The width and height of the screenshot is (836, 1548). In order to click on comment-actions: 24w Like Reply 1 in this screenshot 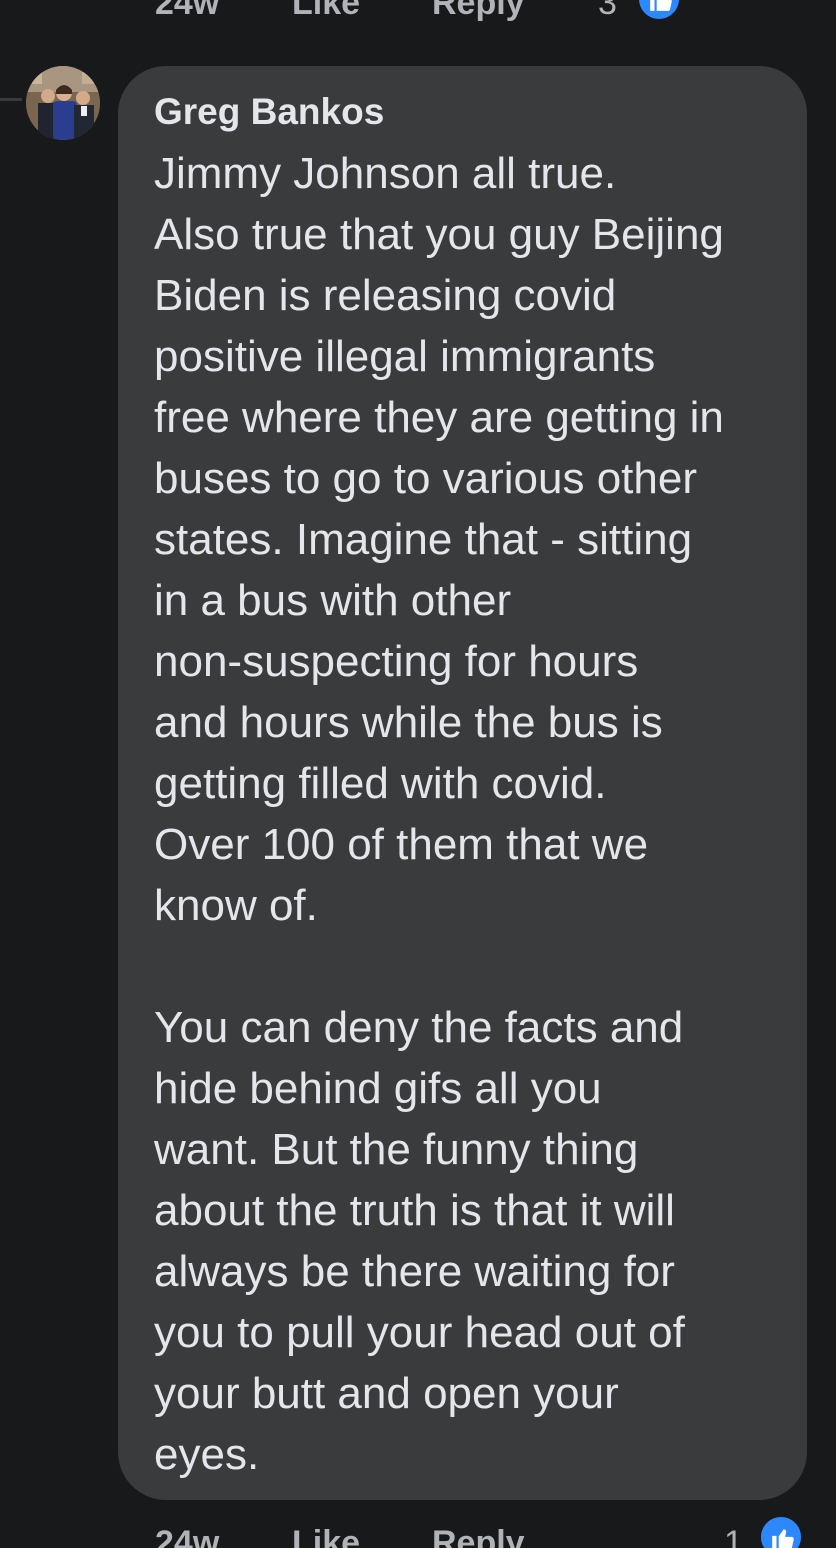, I will do `click(418, 1531)`.